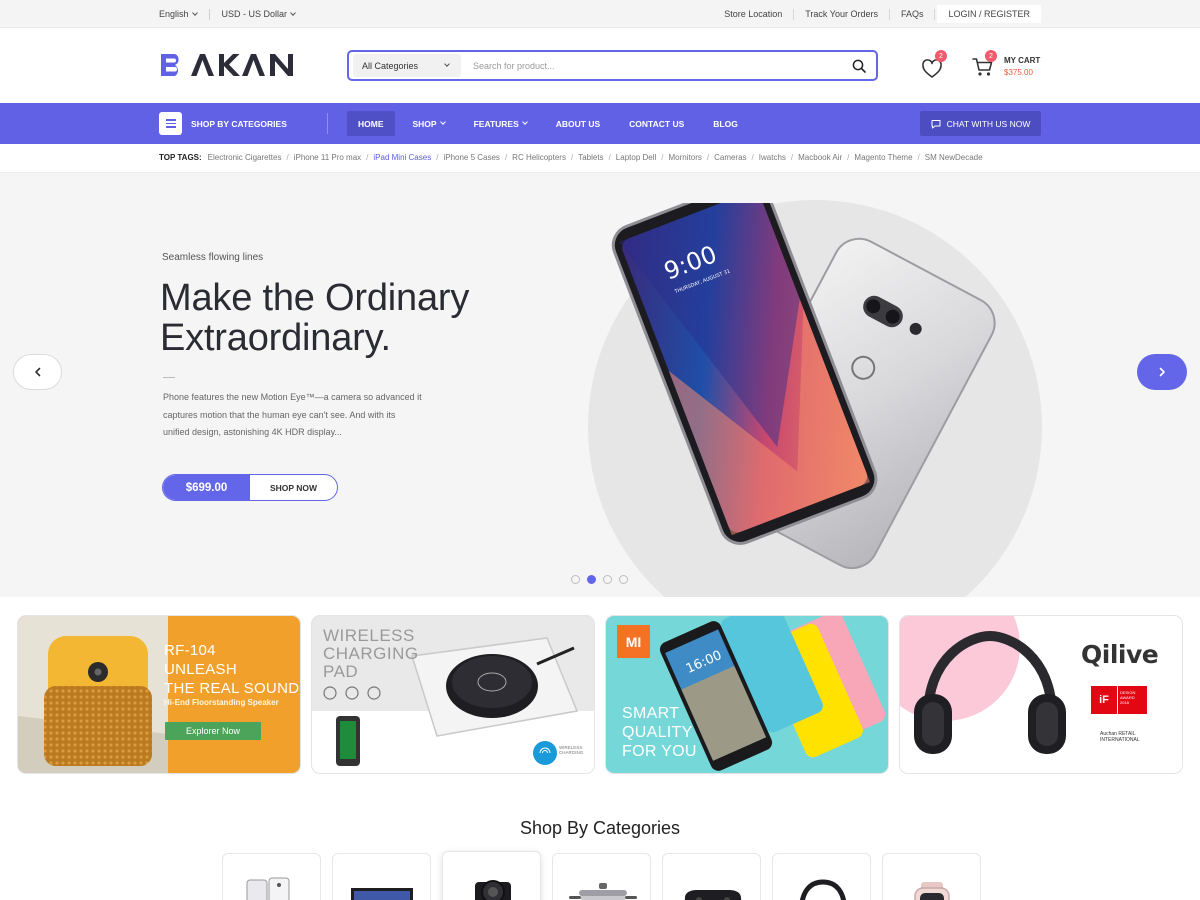 The height and width of the screenshot is (900, 1200). I want to click on tag-link: Mornitors, so click(685, 157).